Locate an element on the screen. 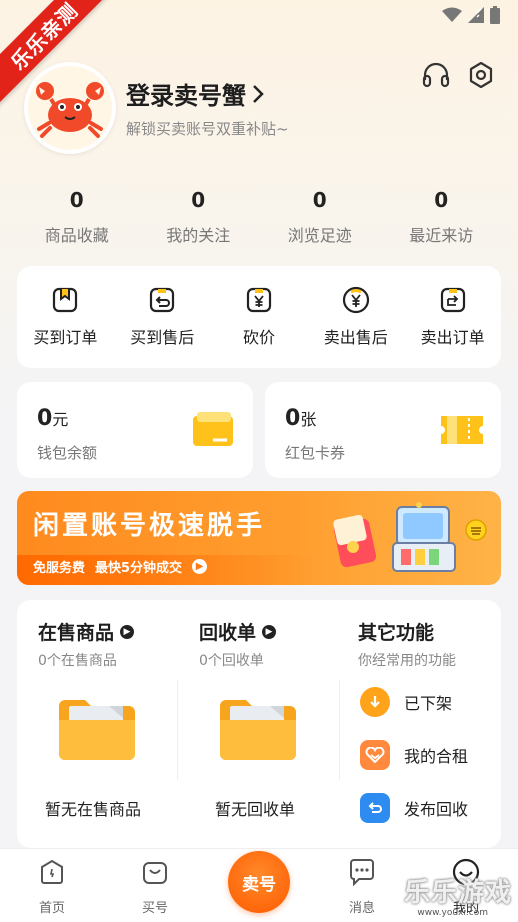 This screenshot has width=518, height=922. chevron-circle-icon: ▶ is located at coordinates (127, 631).